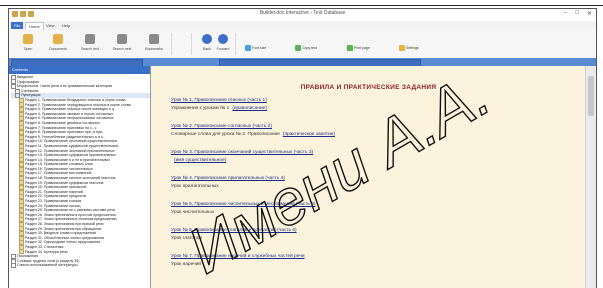 The height and width of the screenshot is (288, 603). I want to click on lesson-subtitle-link: (имя существительное), so click(200, 160).